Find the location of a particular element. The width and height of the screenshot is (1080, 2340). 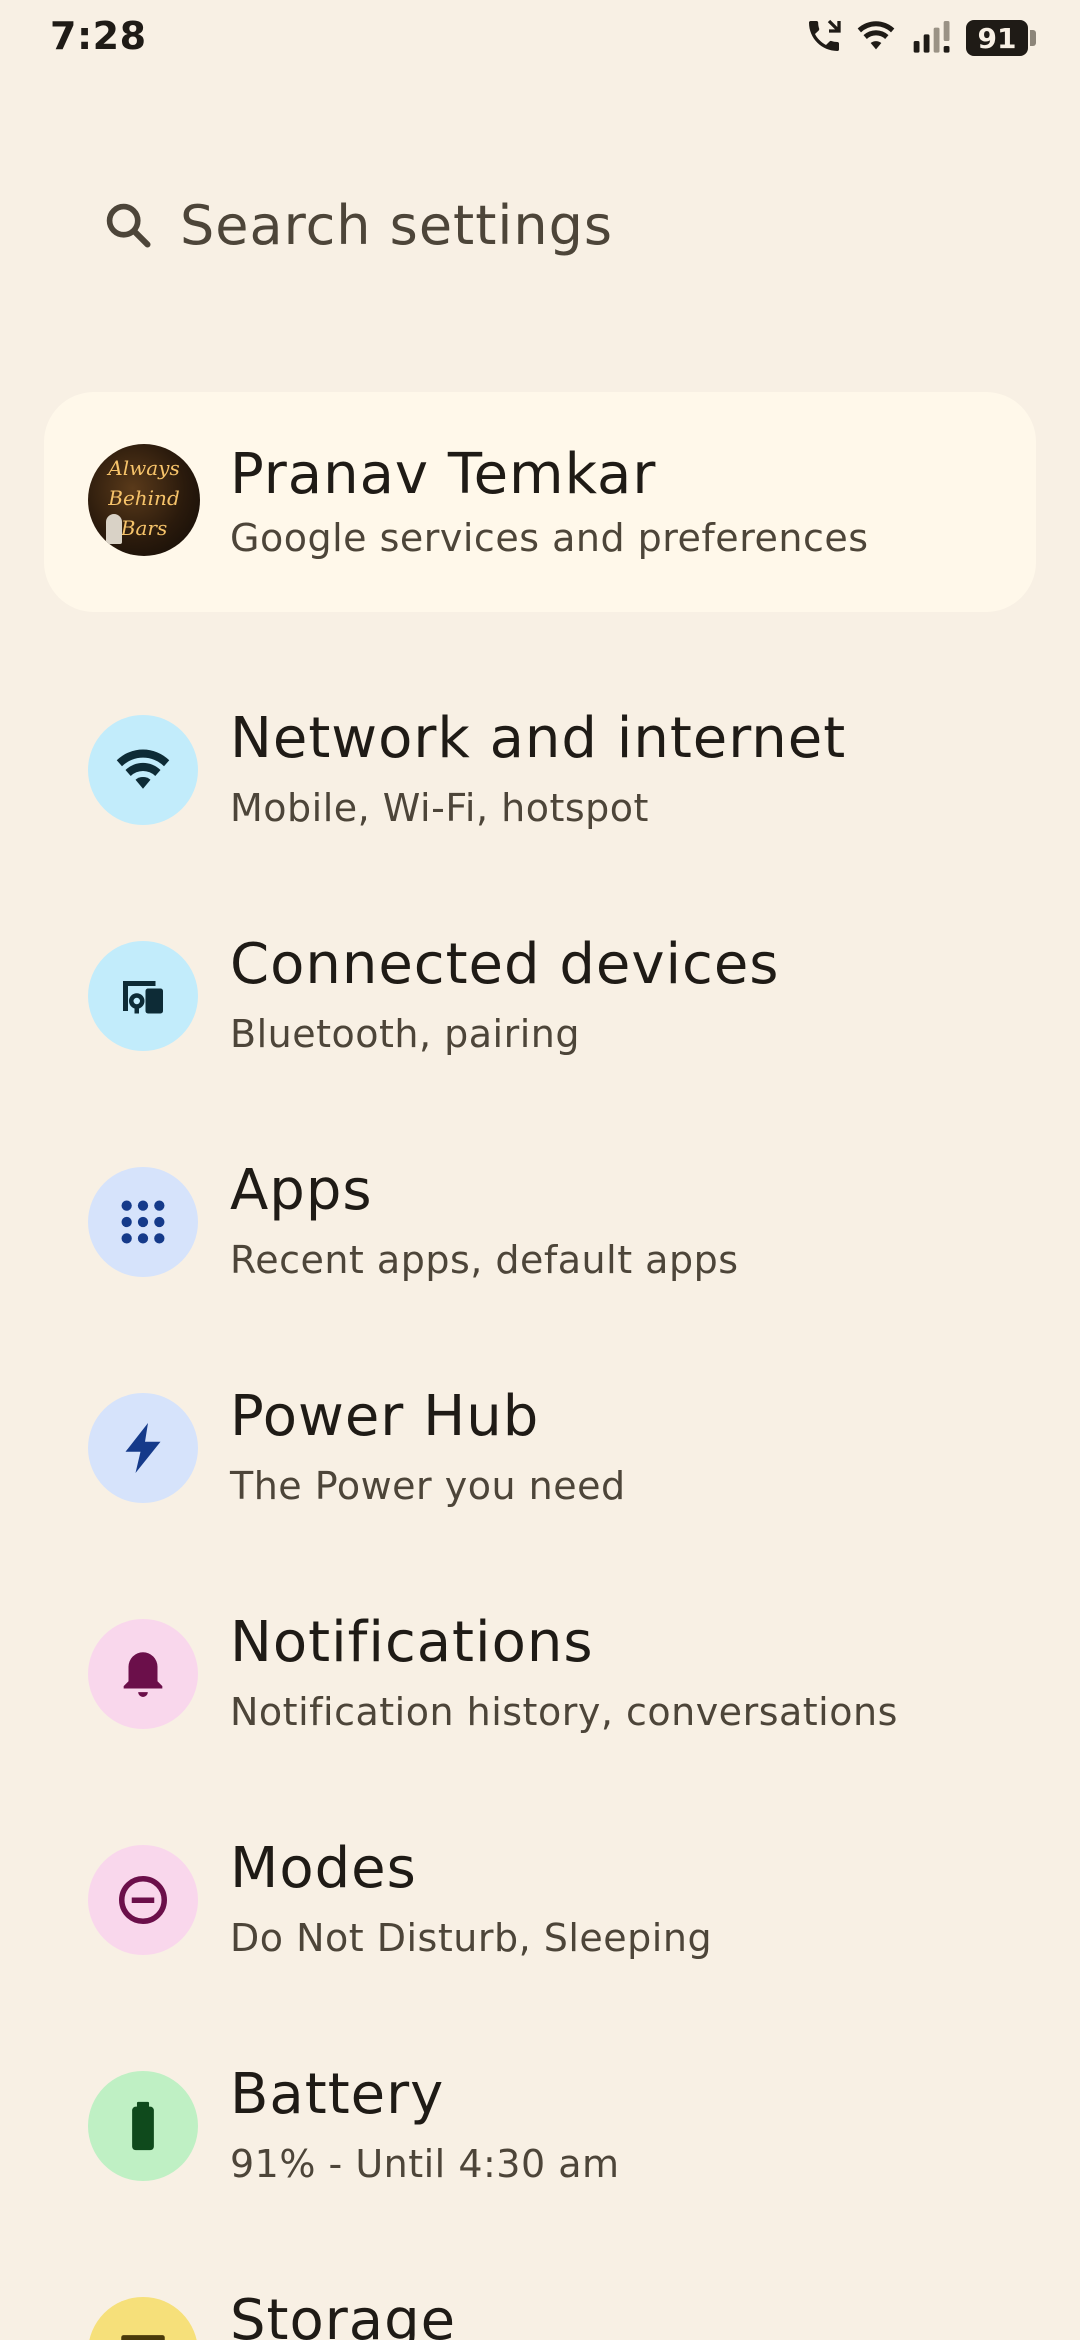

setting-modes: Modes Do Not Disturb, Sleeping is located at coordinates (540, 1900).